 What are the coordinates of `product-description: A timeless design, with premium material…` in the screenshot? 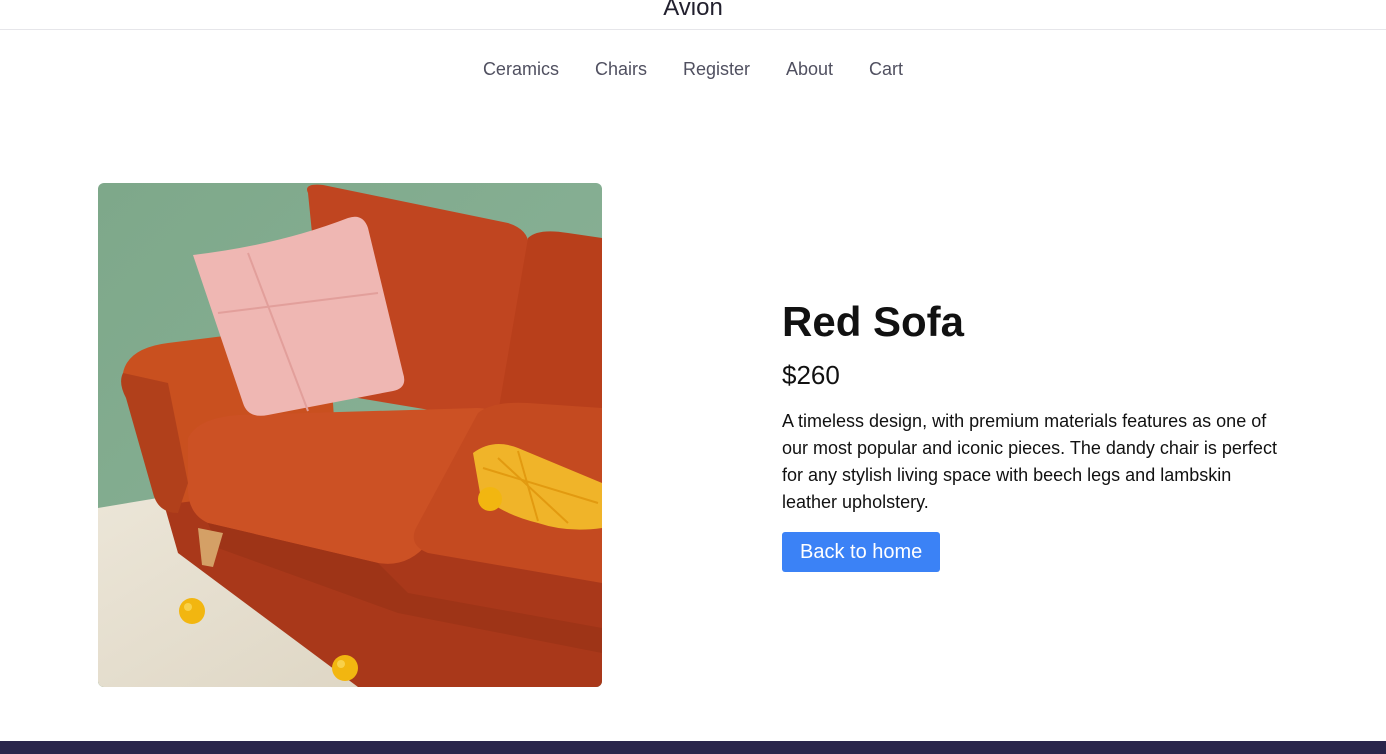 It's located at (1029, 461).